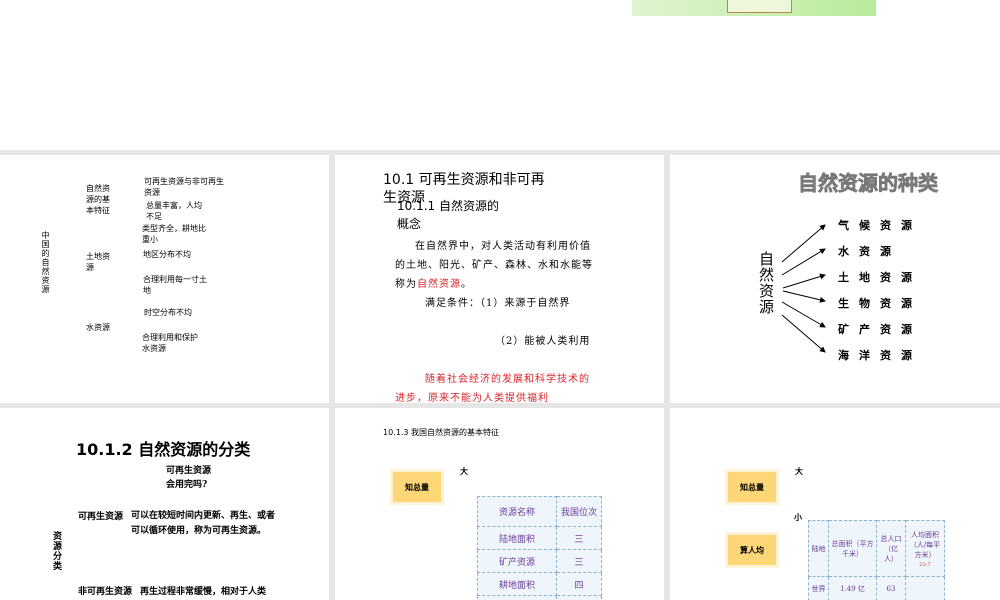 This screenshot has height=600, width=1000. I want to click on resource-item: 水资源, so click(869, 251).